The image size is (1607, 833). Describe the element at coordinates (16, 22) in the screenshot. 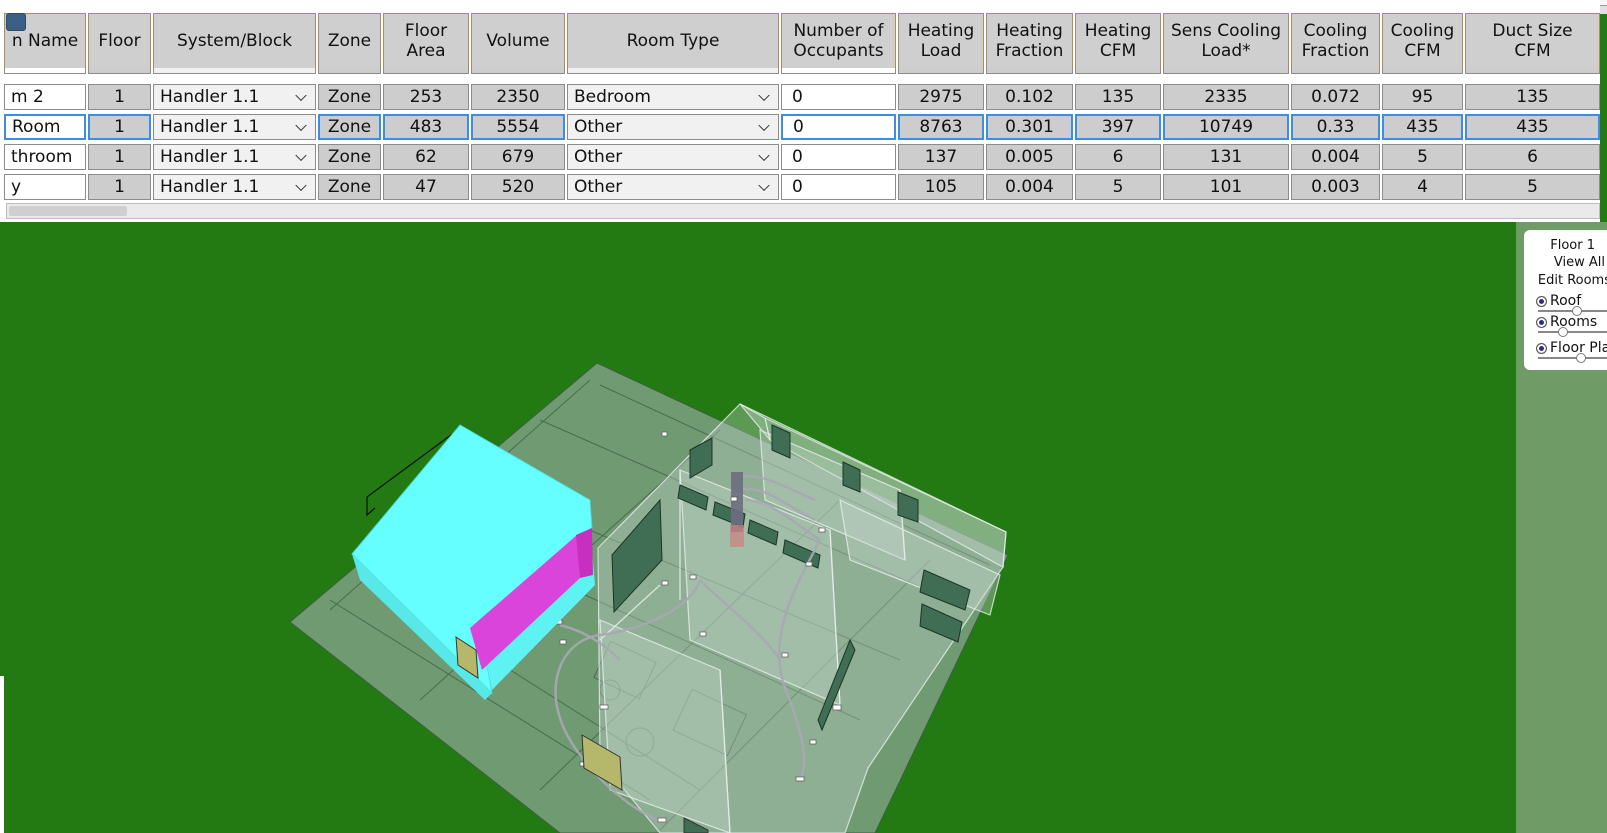

I see `table-menu-button` at that location.